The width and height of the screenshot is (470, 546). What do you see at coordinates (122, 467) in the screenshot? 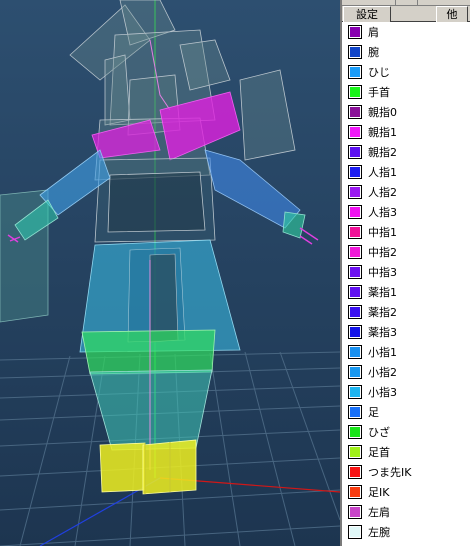
I see `bone-foot-right` at bounding box center [122, 467].